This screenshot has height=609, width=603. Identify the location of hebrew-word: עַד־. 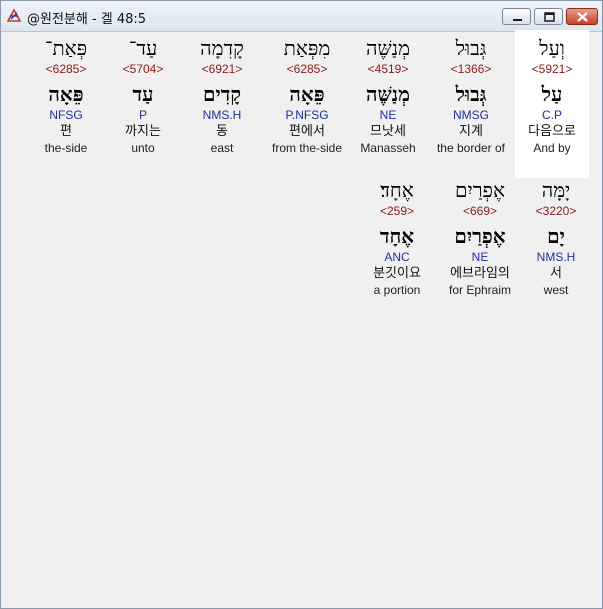
(143, 48).